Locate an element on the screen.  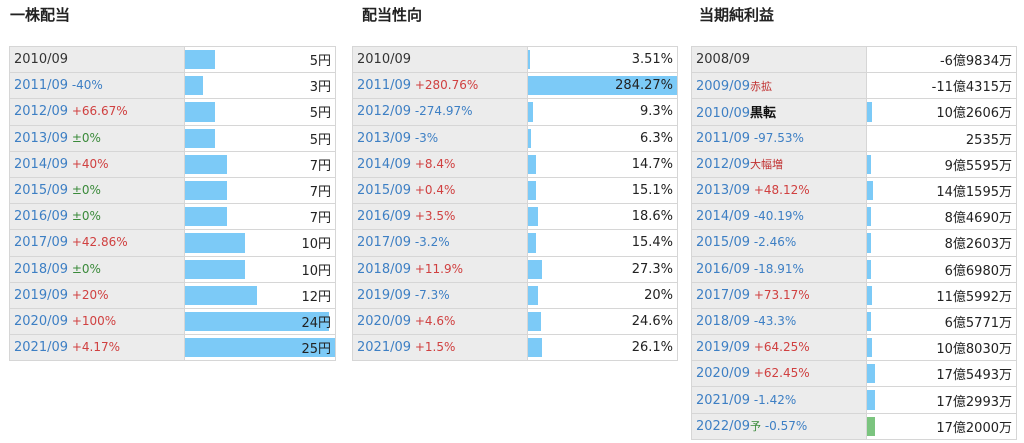
year-cell: 2013/09 +48.12% is located at coordinates (779, 190).